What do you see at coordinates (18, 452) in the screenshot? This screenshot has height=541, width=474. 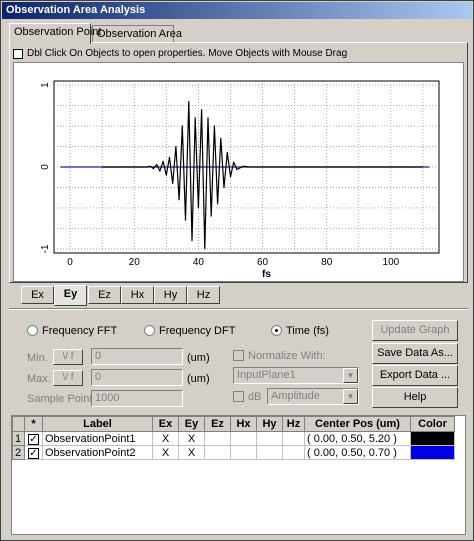 I see `row-number: 2` at bounding box center [18, 452].